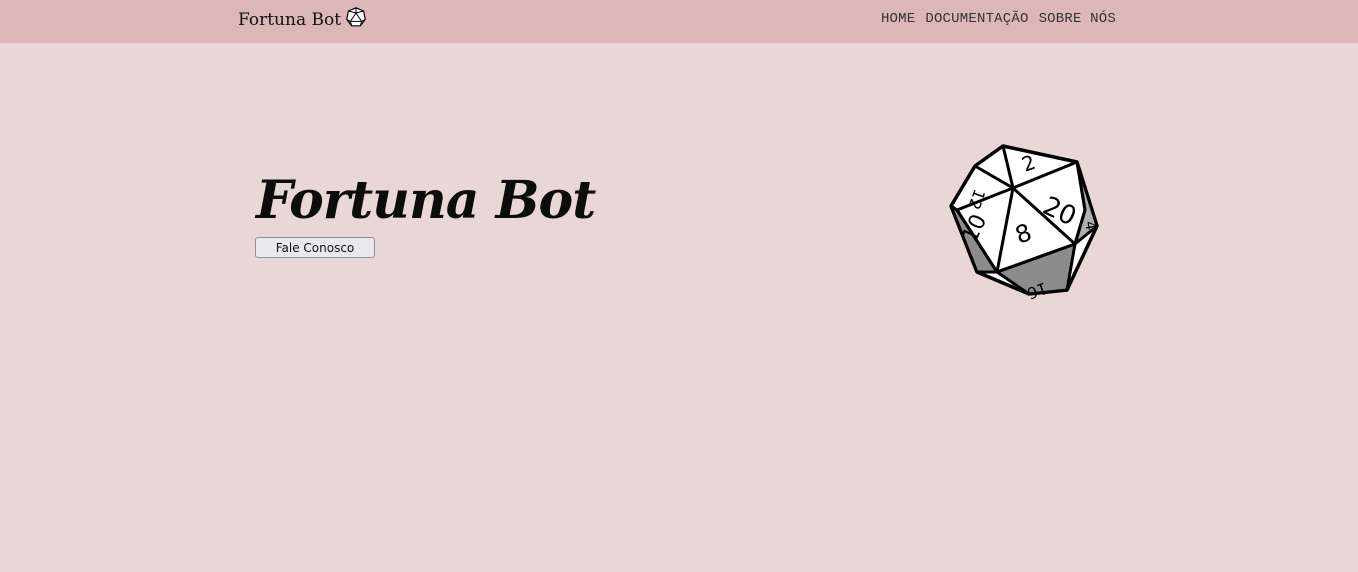 The width and height of the screenshot is (1358, 572). What do you see at coordinates (290, 20) in the screenshot?
I see `brand-label: Fortuna Bot` at bounding box center [290, 20].